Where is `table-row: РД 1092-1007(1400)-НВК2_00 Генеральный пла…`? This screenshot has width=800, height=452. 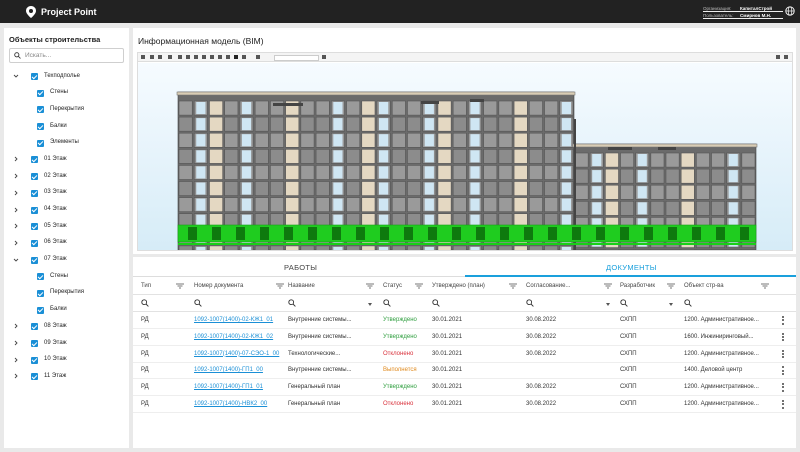
table-row: РД 1092-1007(1400)-НВК2_00 Генеральный пла… is located at coordinates (464, 404).